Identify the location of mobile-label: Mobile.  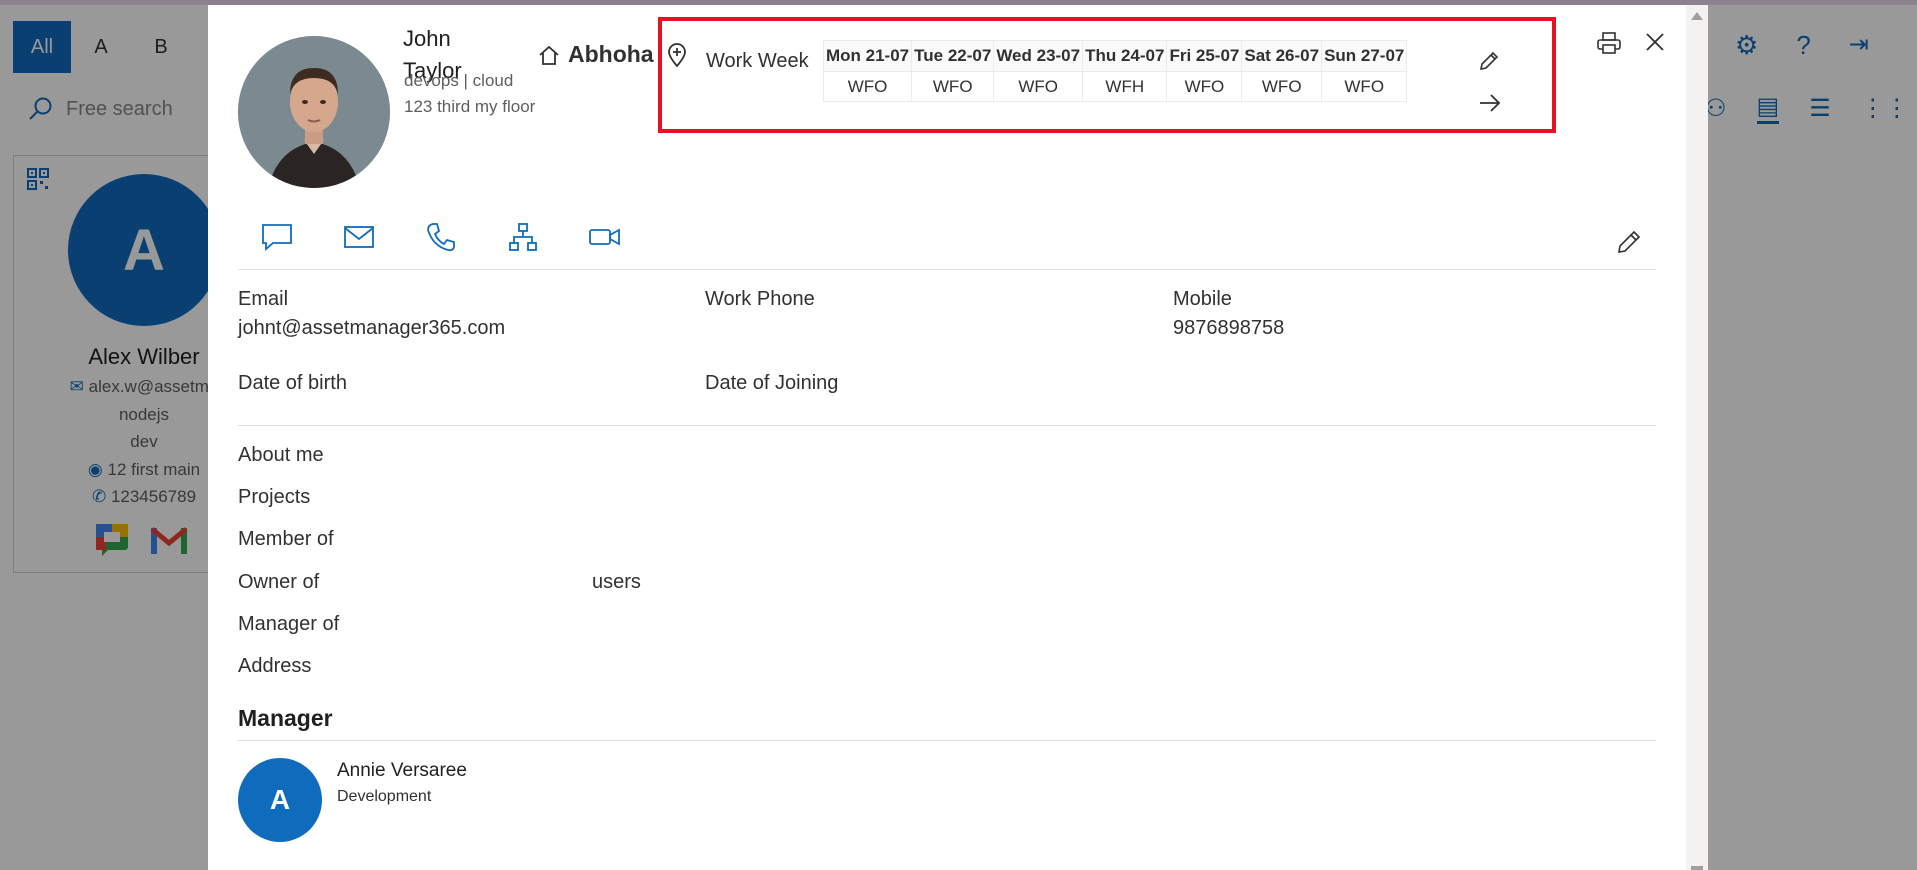
(1202, 299).